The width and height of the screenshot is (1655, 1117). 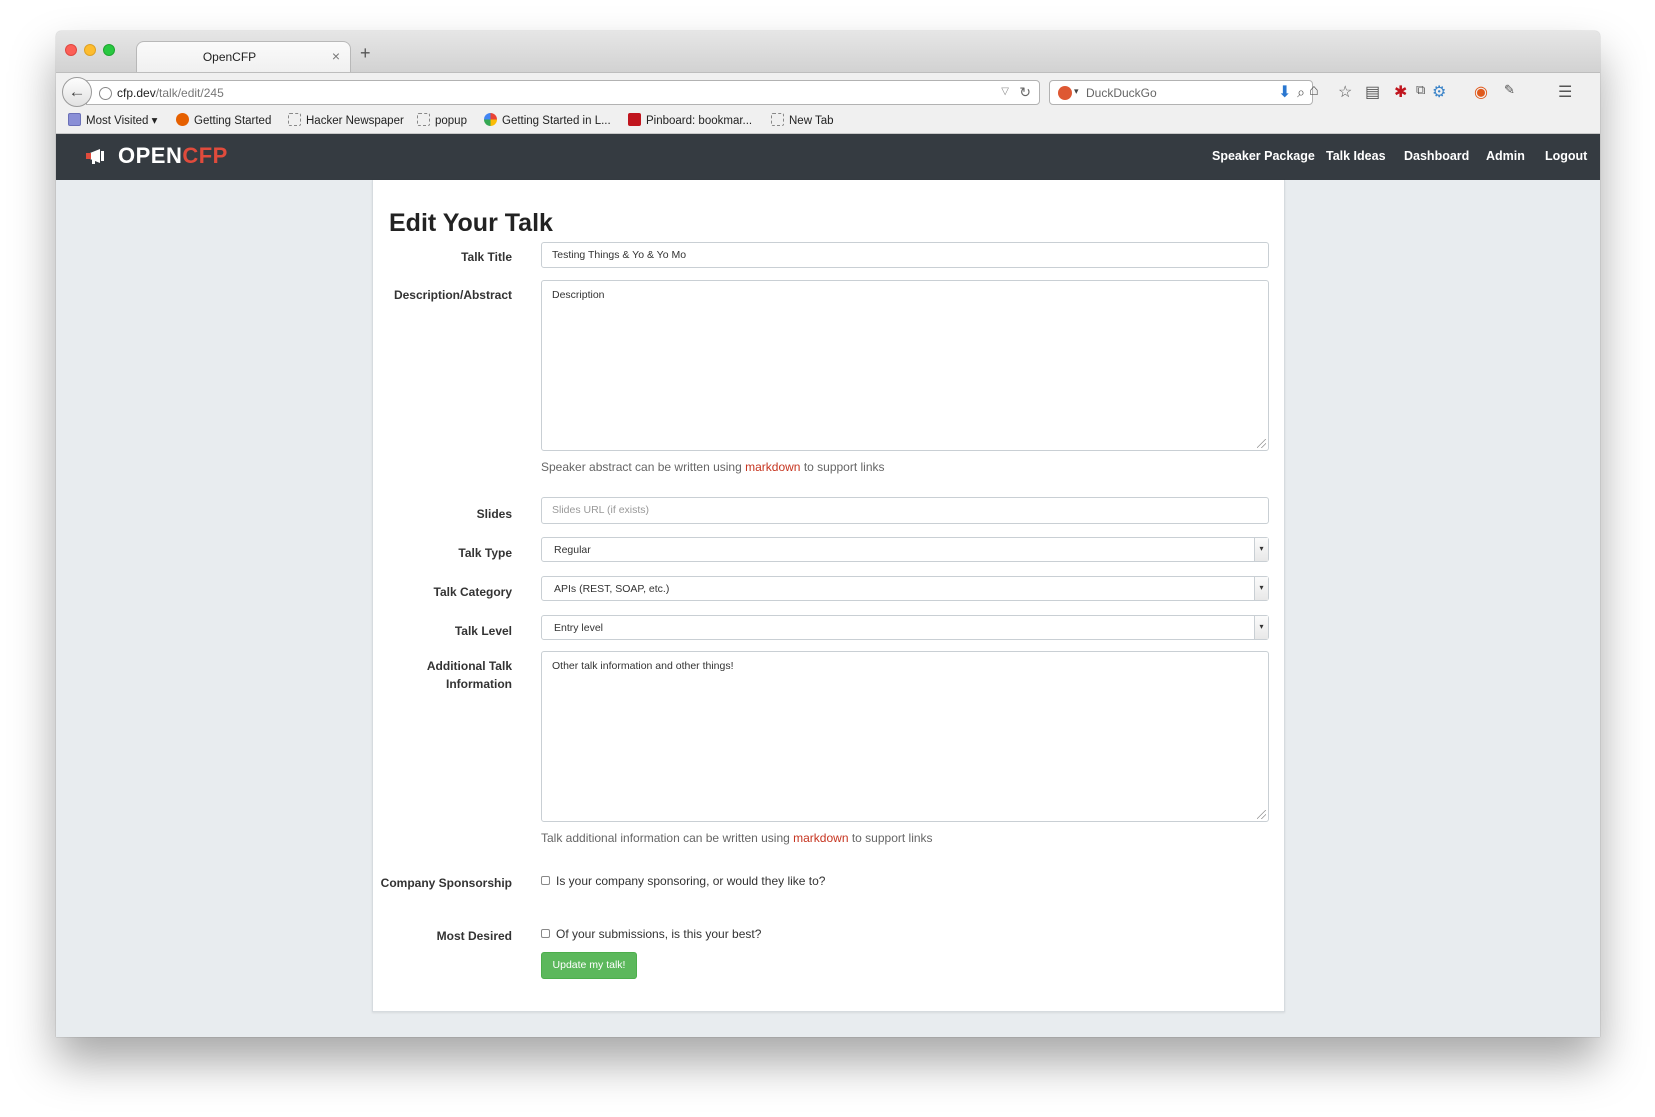 What do you see at coordinates (112, 120) in the screenshot?
I see `bookmark-most-visited: Most Visited ▾` at bounding box center [112, 120].